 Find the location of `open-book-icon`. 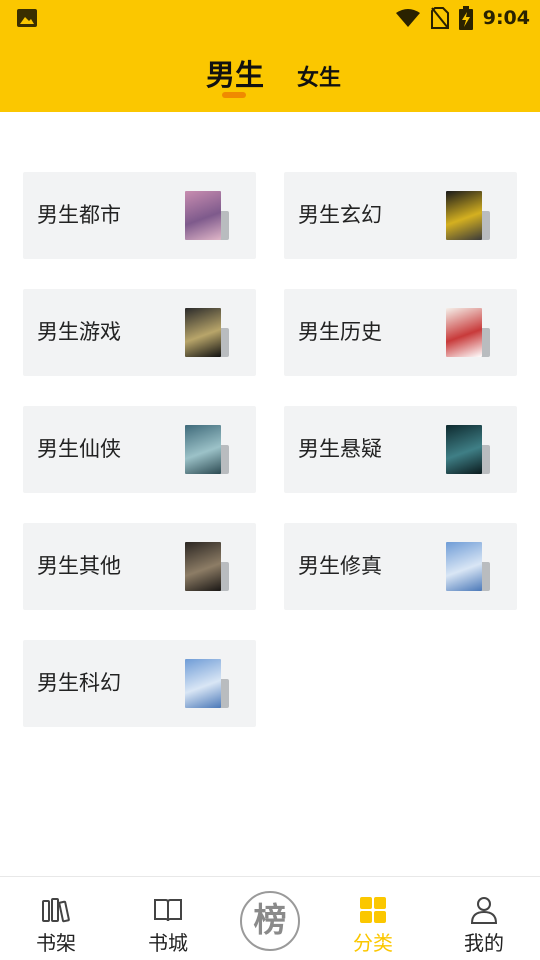

open-book-icon is located at coordinates (168, 910).